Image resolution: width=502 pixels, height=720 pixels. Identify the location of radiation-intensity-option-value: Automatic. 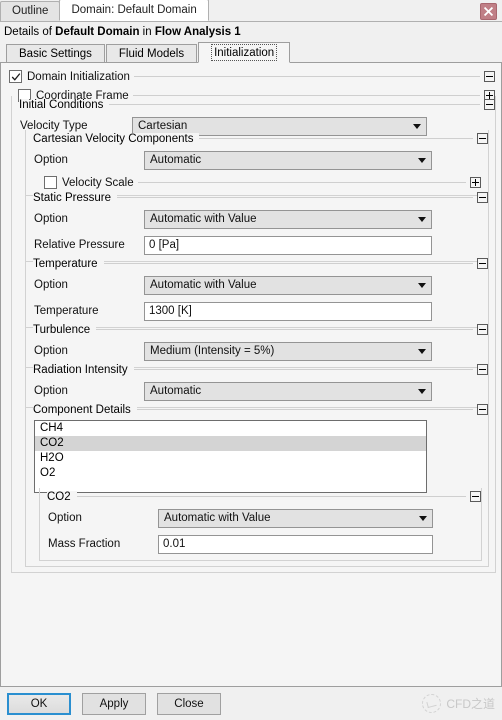
(176, 391).